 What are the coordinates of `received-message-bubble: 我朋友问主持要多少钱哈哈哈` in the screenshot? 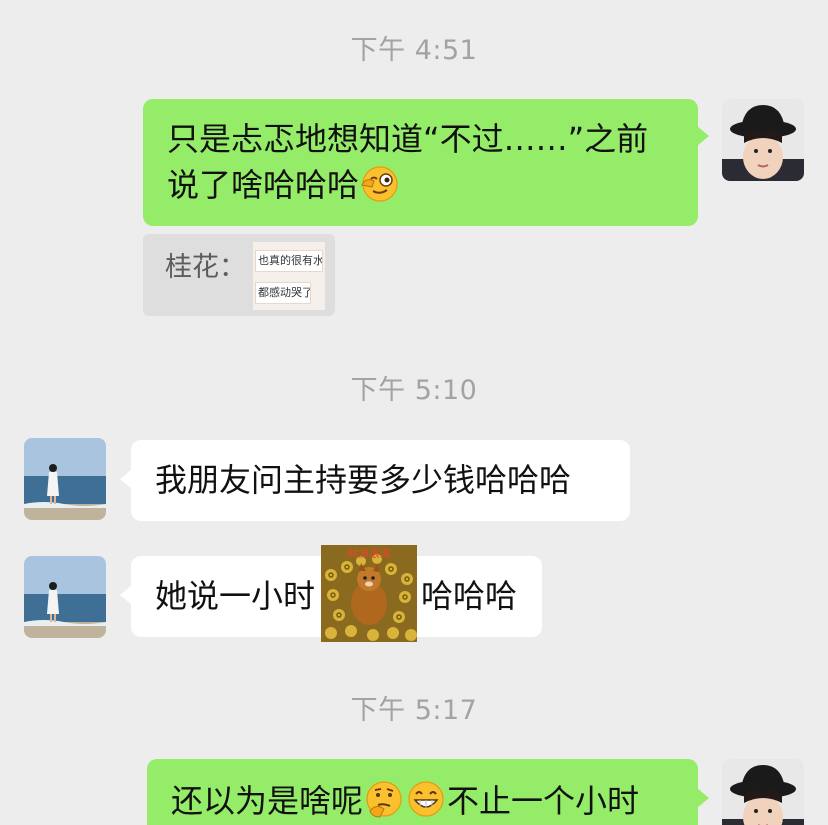 It's located at (380, 480).